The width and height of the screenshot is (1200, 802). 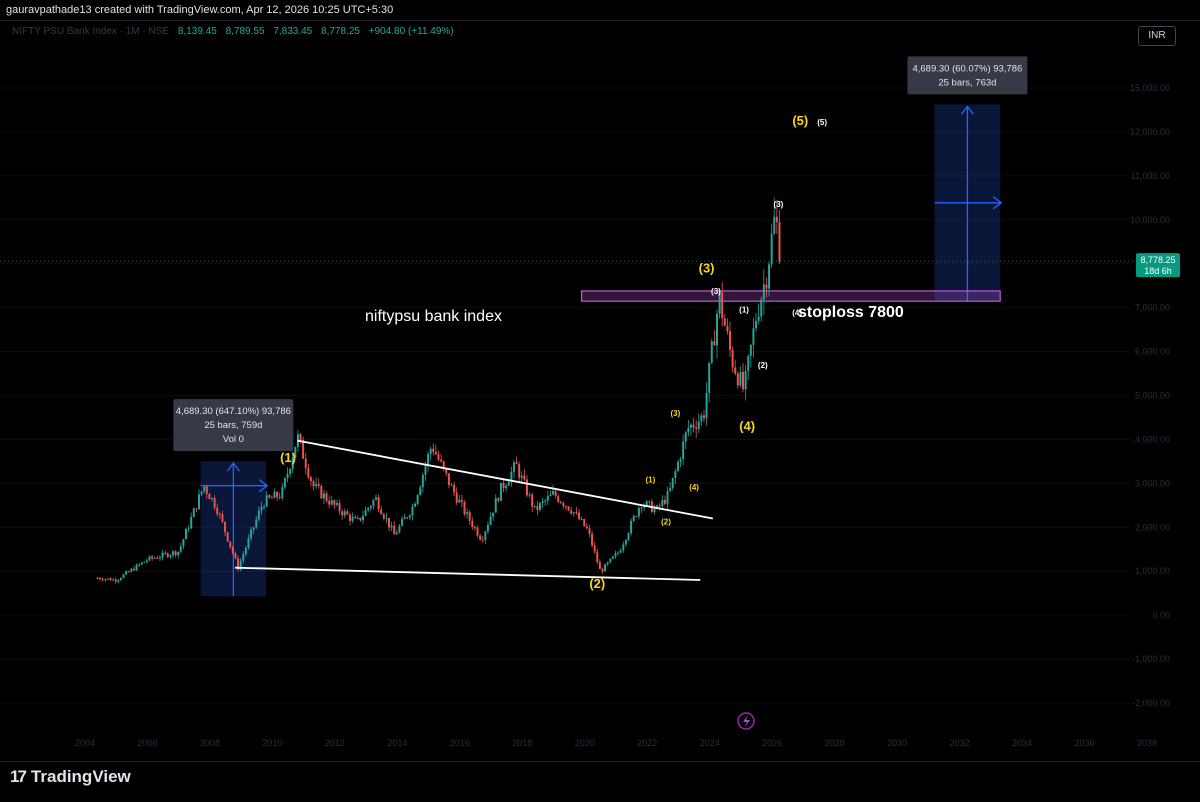 I want to click on brand-name: TradingView, so click(x=80, y=776).